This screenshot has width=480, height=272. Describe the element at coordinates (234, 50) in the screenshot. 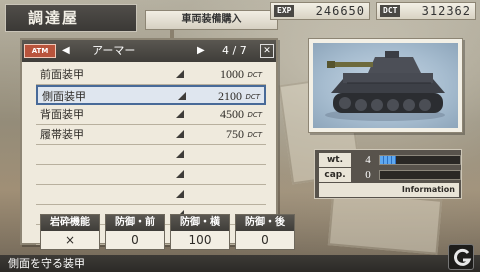

I see `page-indicator: 4 / 7` at that location.